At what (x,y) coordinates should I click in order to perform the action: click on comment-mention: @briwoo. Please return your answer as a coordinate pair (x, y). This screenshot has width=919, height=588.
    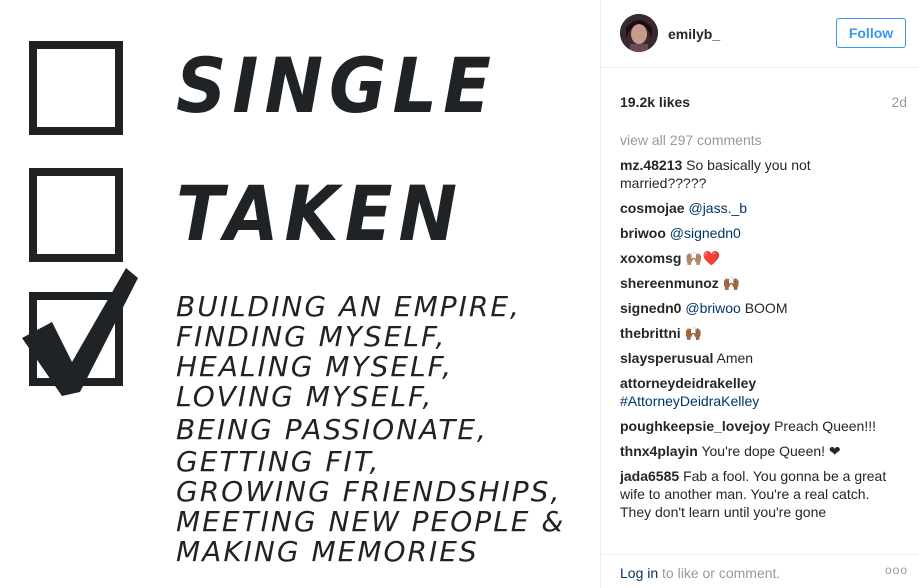
    Looking at the image, I should click on (712, 308).